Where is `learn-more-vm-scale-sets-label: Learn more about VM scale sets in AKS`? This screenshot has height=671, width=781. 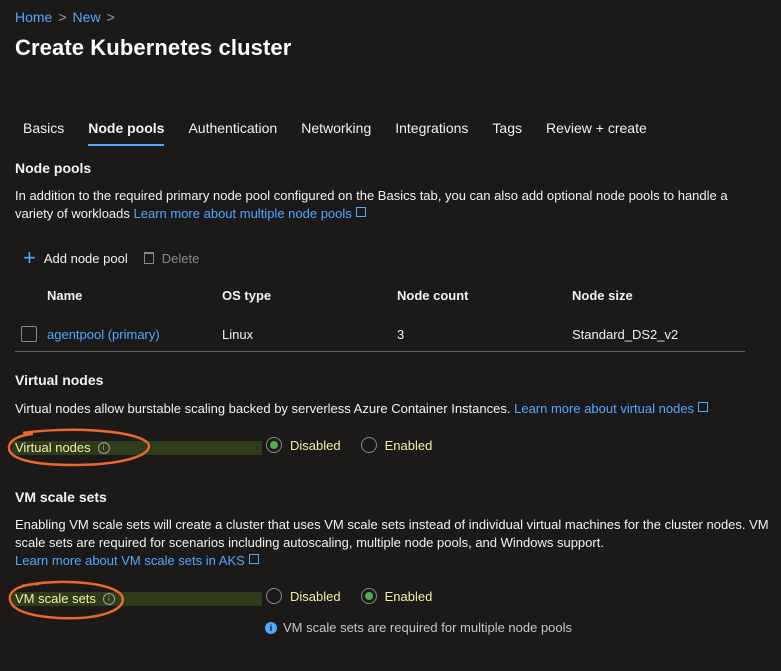
learn-more-vm-scale-sets-label: Learn more about VM scale sets in AKS is located at coordinates (130, 560).